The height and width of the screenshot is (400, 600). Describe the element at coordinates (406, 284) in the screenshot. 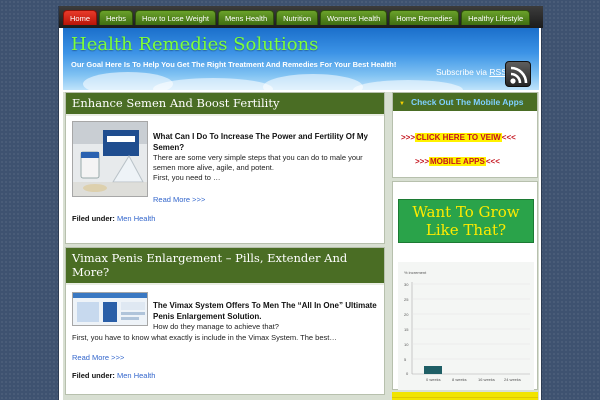

I see `chart-y-tick: 30` at that location.